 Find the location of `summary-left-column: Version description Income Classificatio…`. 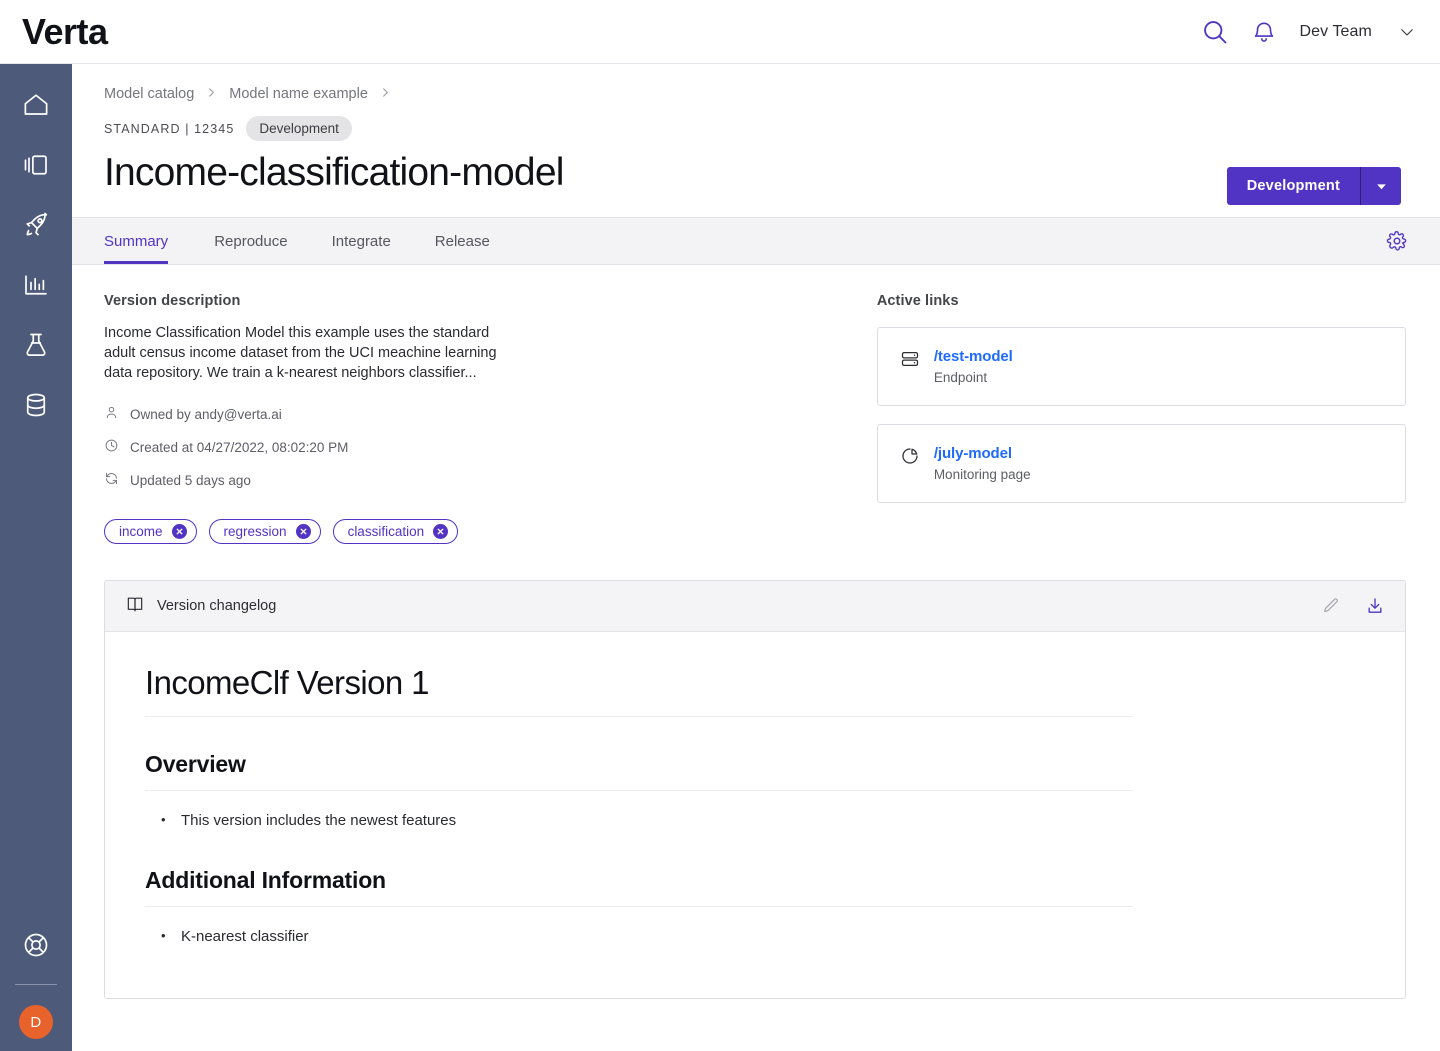

summary-left-column: Version description Income Classificatio… is located at coordinates (488, 418).